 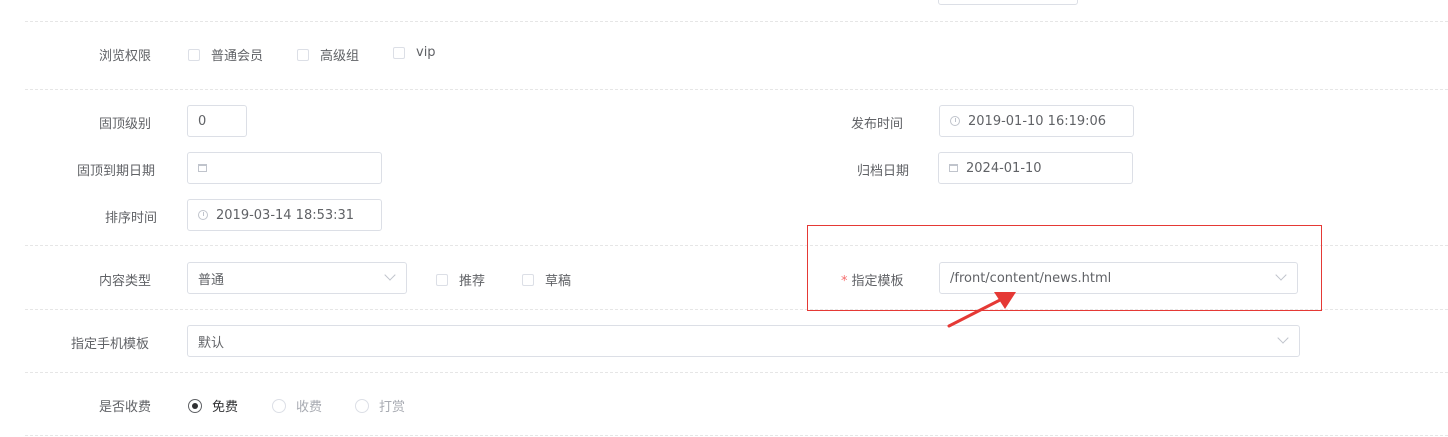 What do you see at coordinates (1064, 268) in the screenshot?
I see `annotation-highlight-box` at bounding box center [1064, 268].